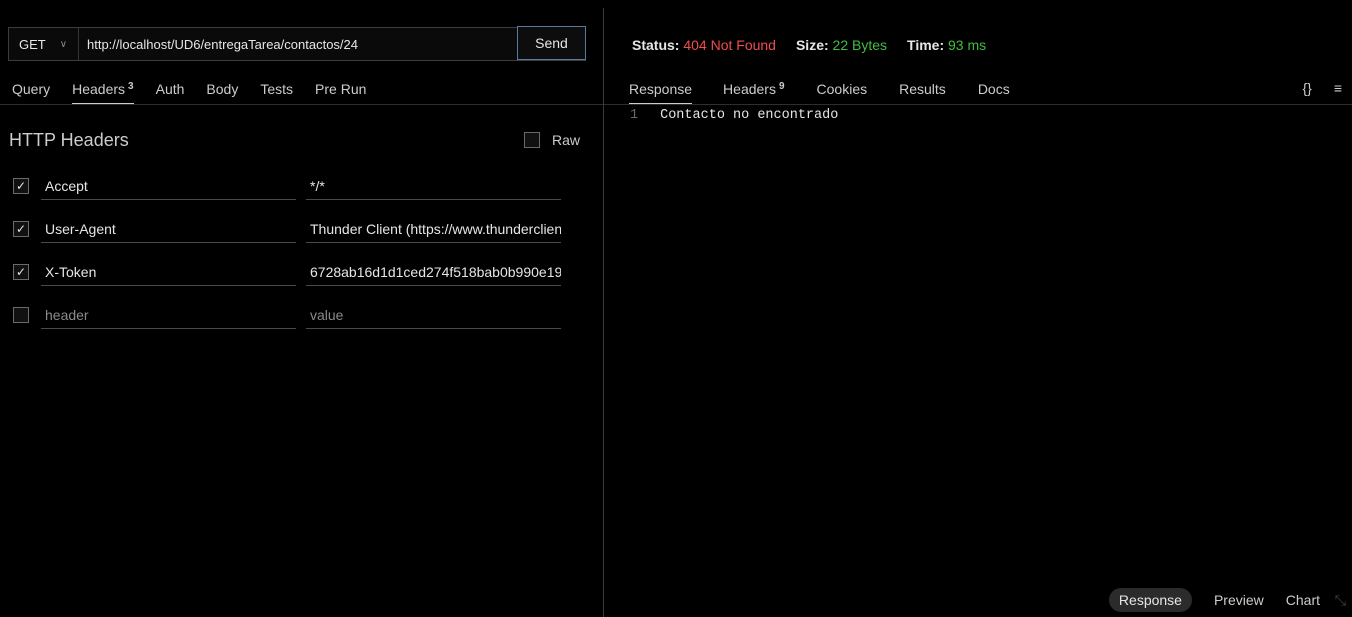 The height and width of the screenshot is (617, 1352). Describe the element at coordinates (812, 45) in the screenshot. I see `size-label: Size:` at that location.